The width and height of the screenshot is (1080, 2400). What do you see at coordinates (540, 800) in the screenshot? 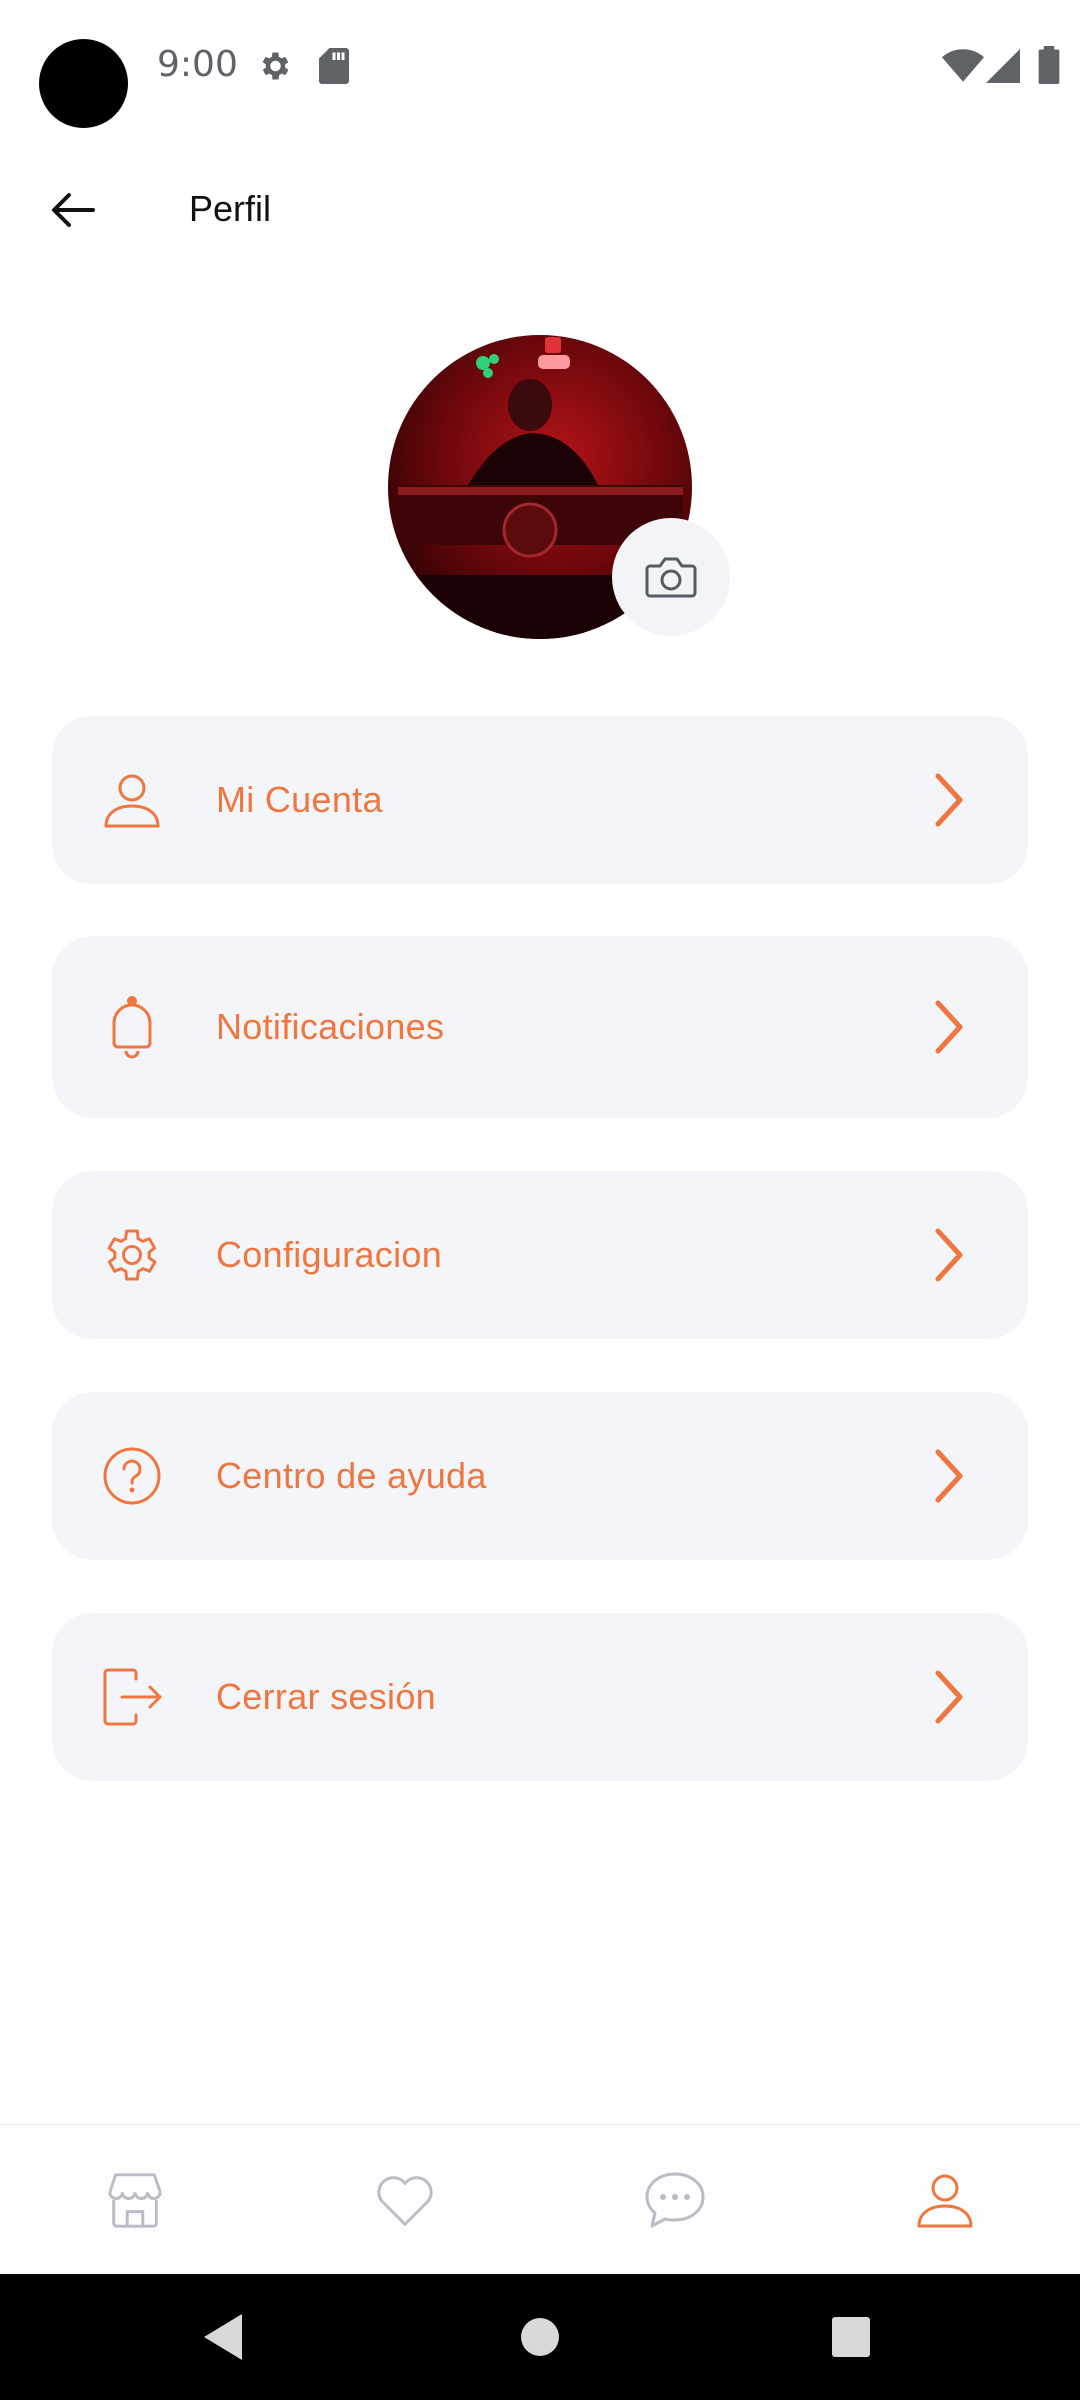
I see `menu-item-mi-cuenta: Mi Cuenta` at bounding box center [540, 800].